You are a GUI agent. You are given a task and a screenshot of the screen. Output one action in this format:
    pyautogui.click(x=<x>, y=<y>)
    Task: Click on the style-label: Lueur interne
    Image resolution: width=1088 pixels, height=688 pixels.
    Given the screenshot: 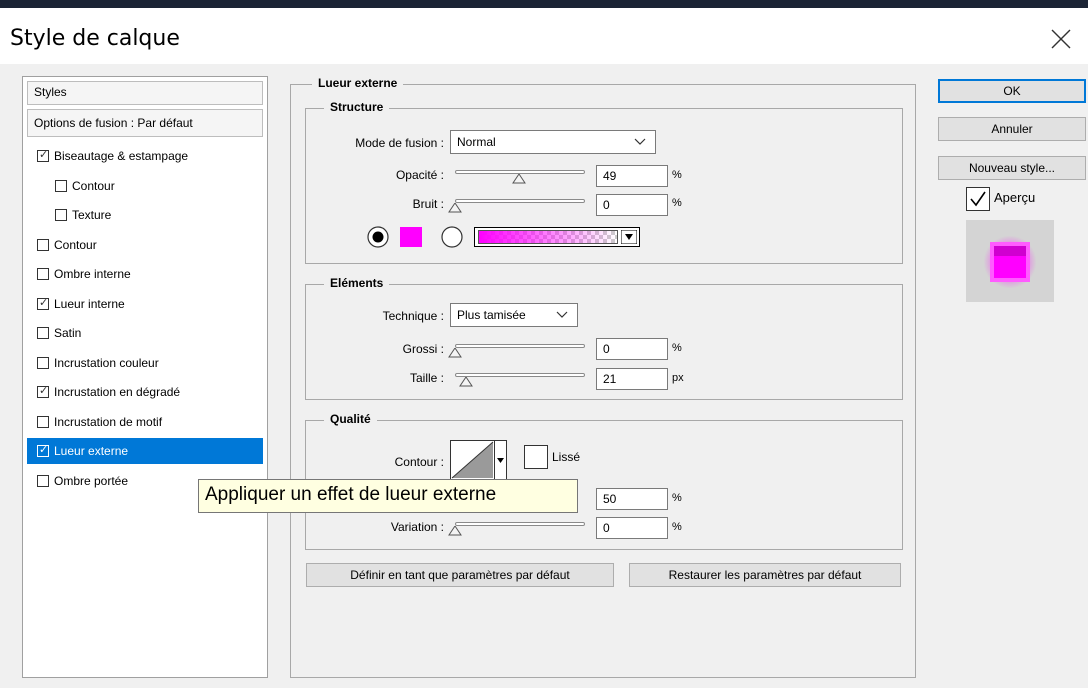 What is the action you would take?
    pyautogui.click(x=89, y=303)
    